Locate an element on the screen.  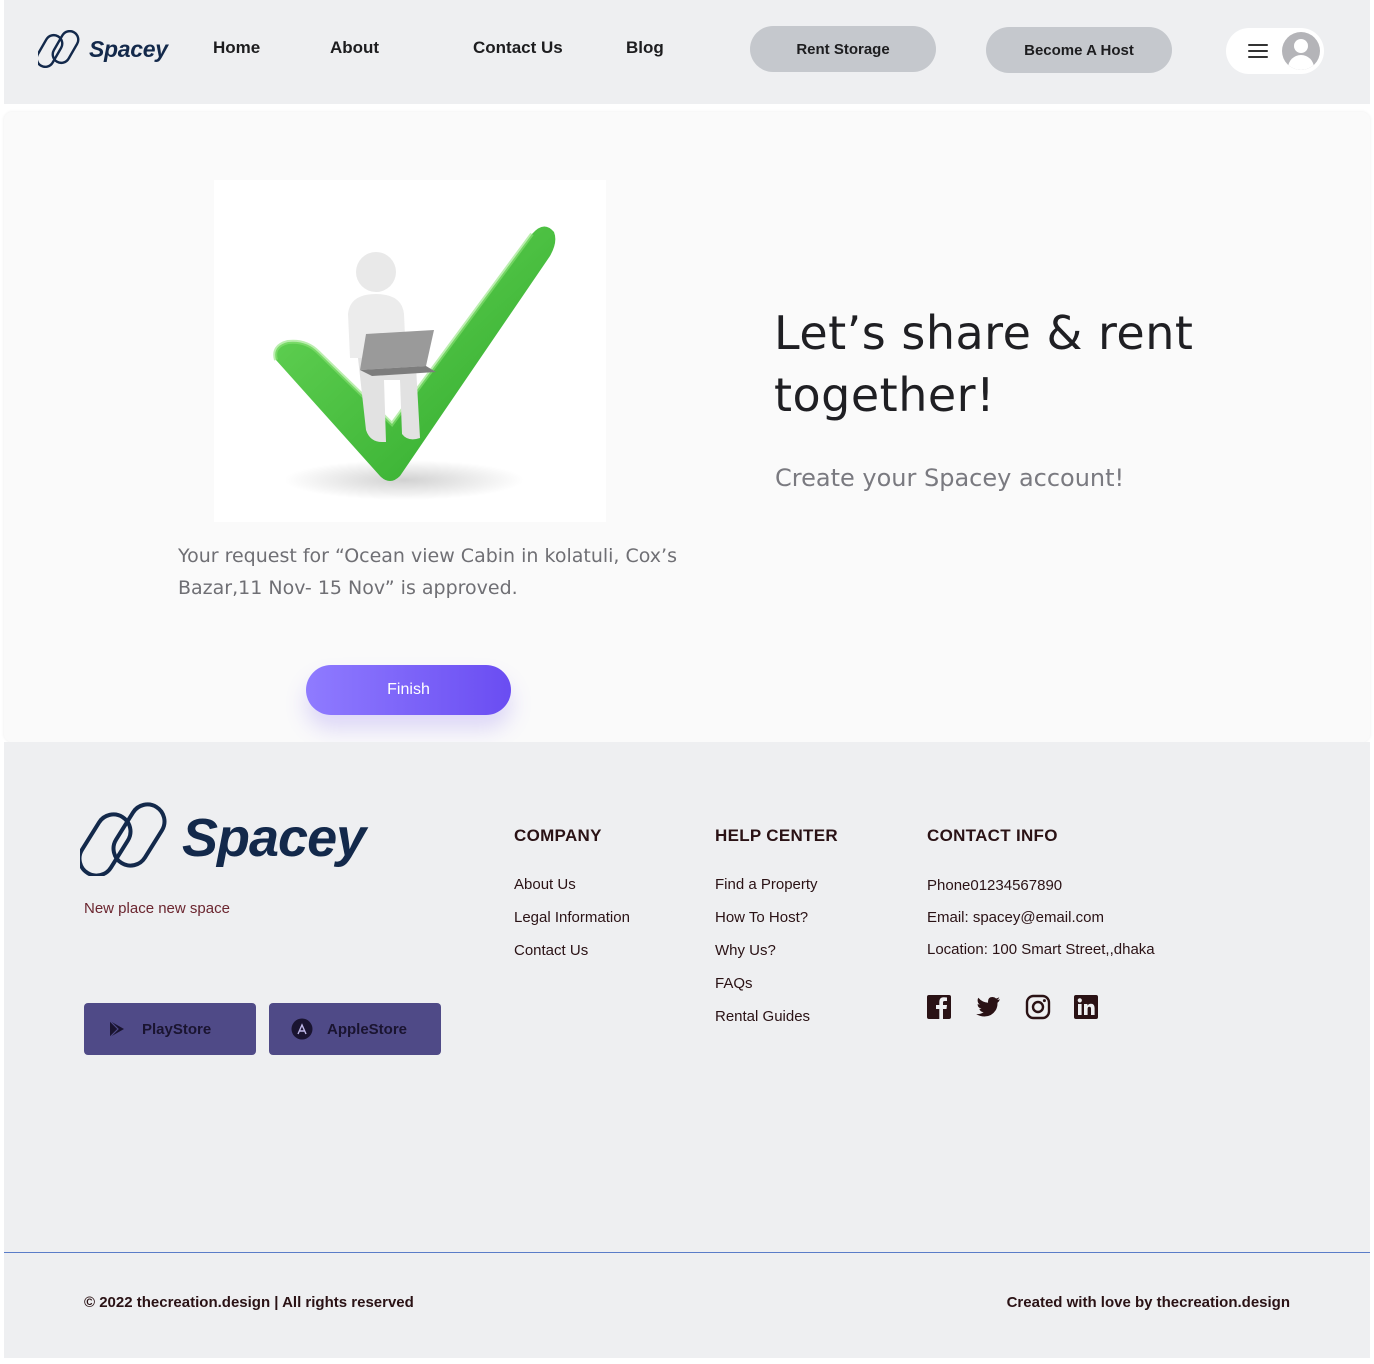
hamburger-icon is located at coordinates (1258, 51).